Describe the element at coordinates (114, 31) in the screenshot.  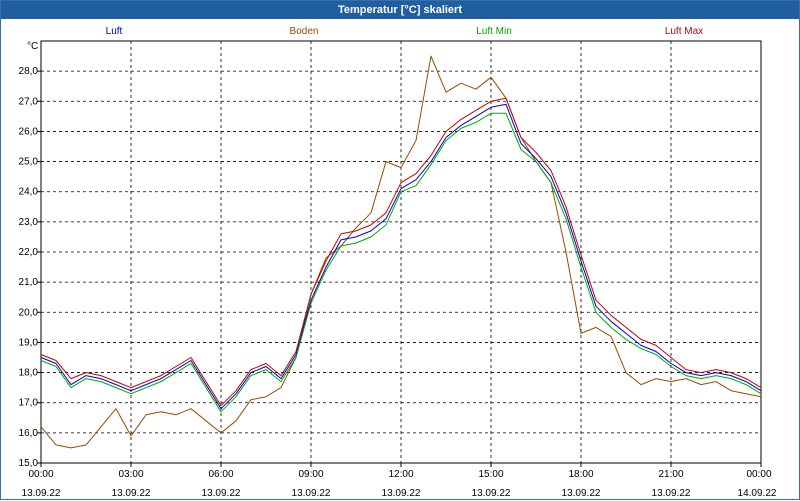
I see `legend-entry-luft: Luft` at that location.